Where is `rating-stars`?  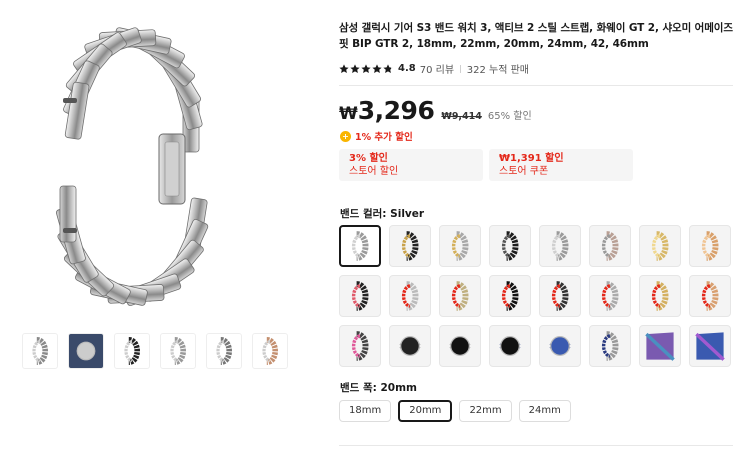 rating-stars is located at coordinates (366, 68).